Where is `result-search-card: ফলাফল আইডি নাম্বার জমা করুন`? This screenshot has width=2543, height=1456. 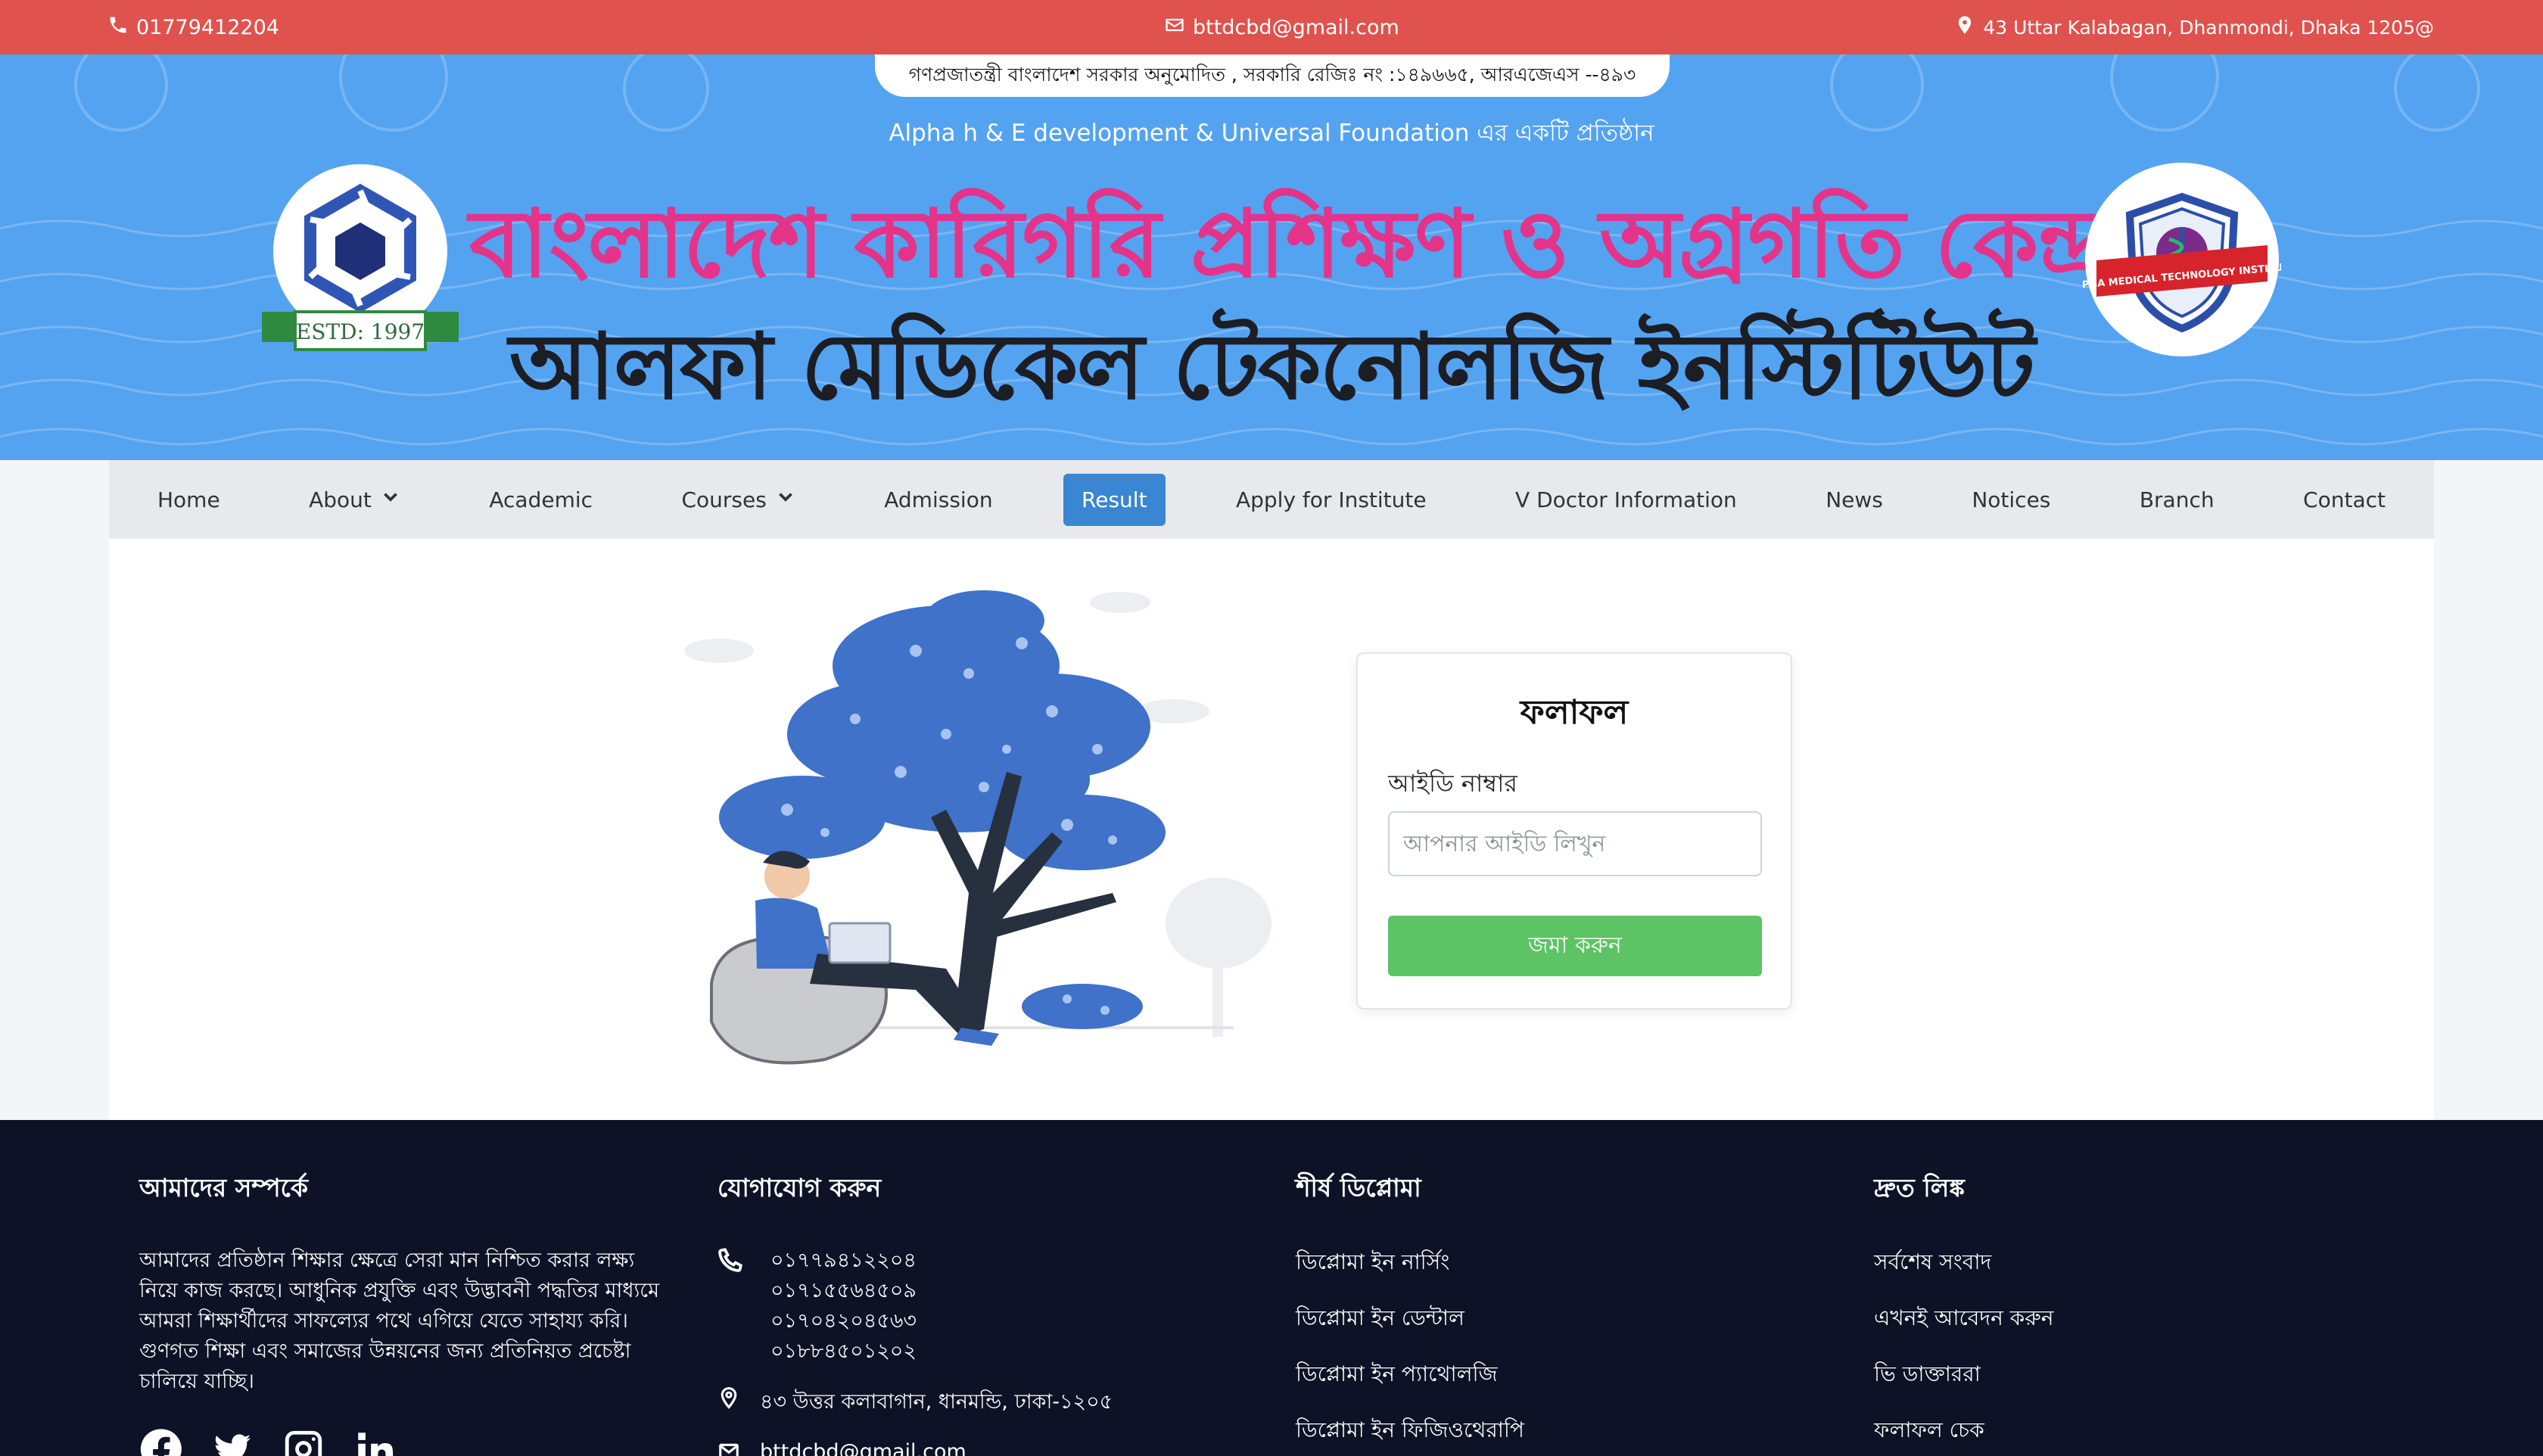 result-search-card: ফলাফল আইডি নাম্বার জমা করুন is located at coordinates (1574, 831).